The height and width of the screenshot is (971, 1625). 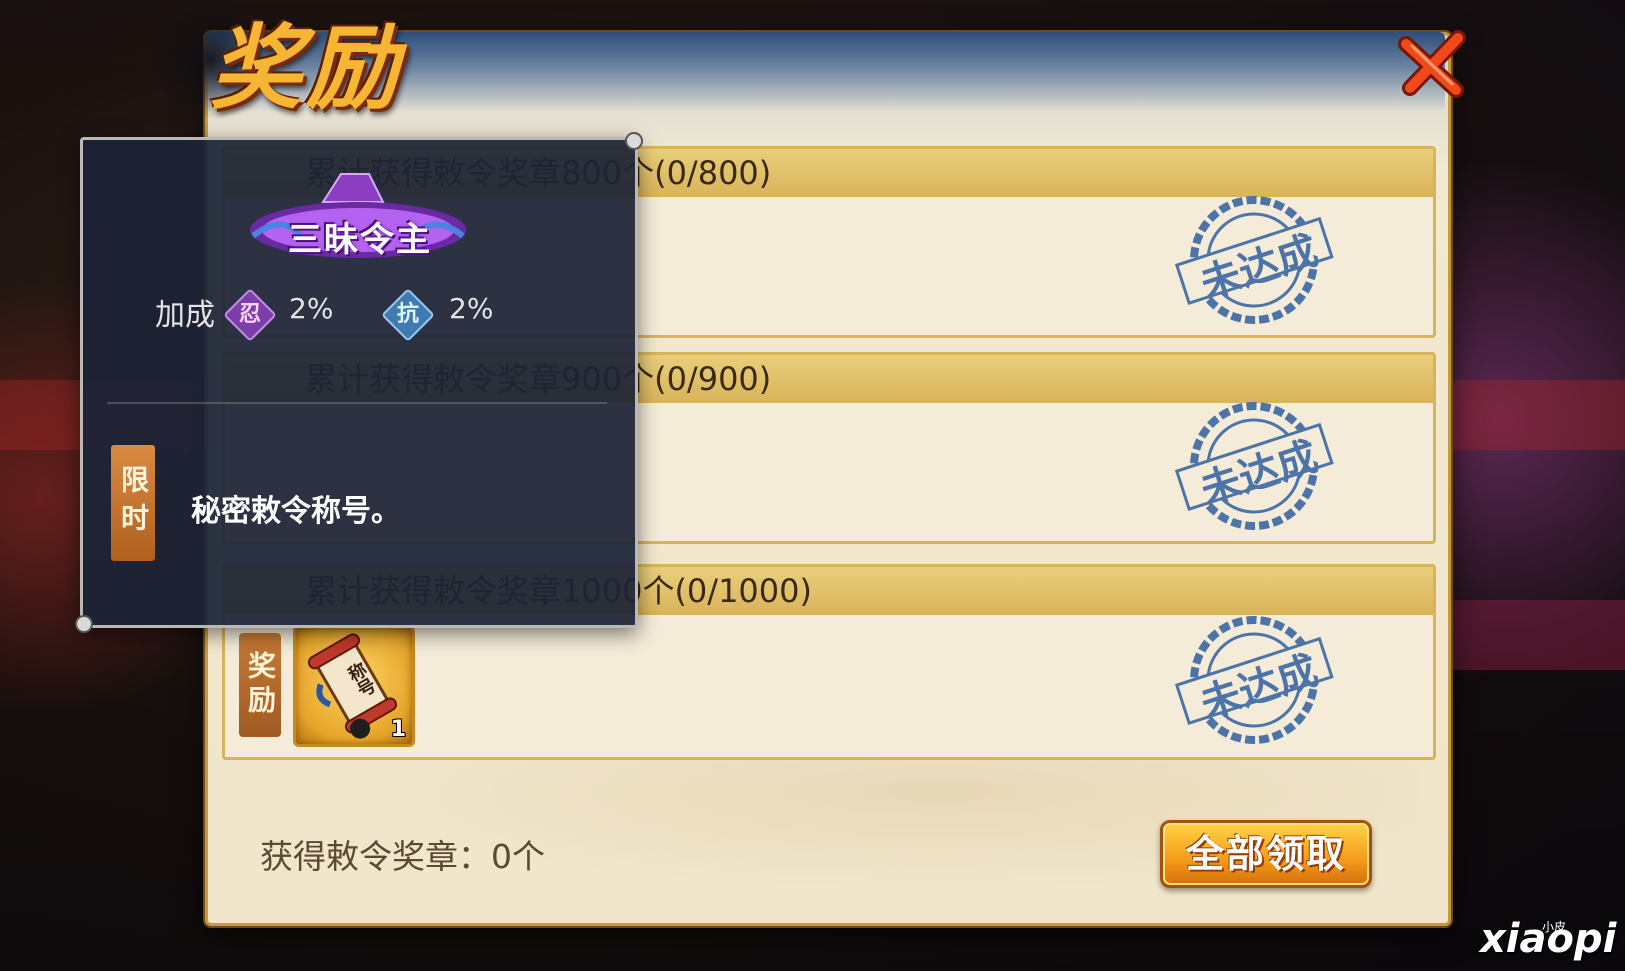 I want to click on close-icon, so click(x=1432, y=64).